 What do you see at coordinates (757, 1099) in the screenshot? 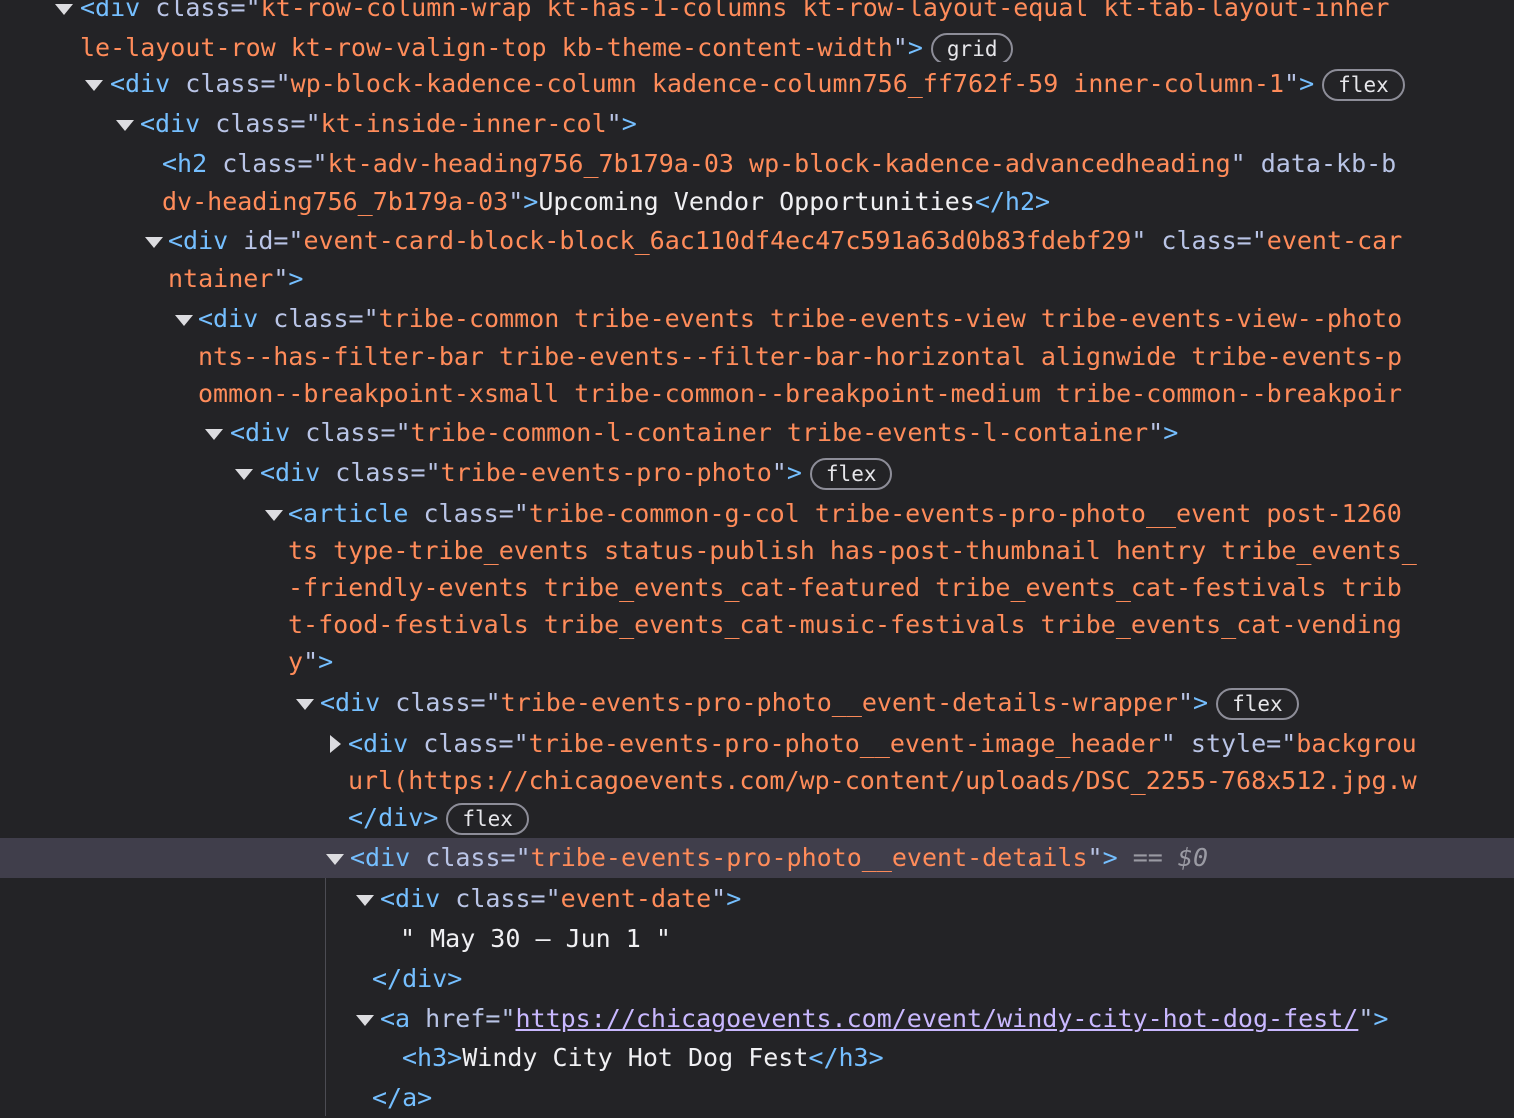
I see `node-row-anchor-close: </a>` at bounding box center [757, 1099].